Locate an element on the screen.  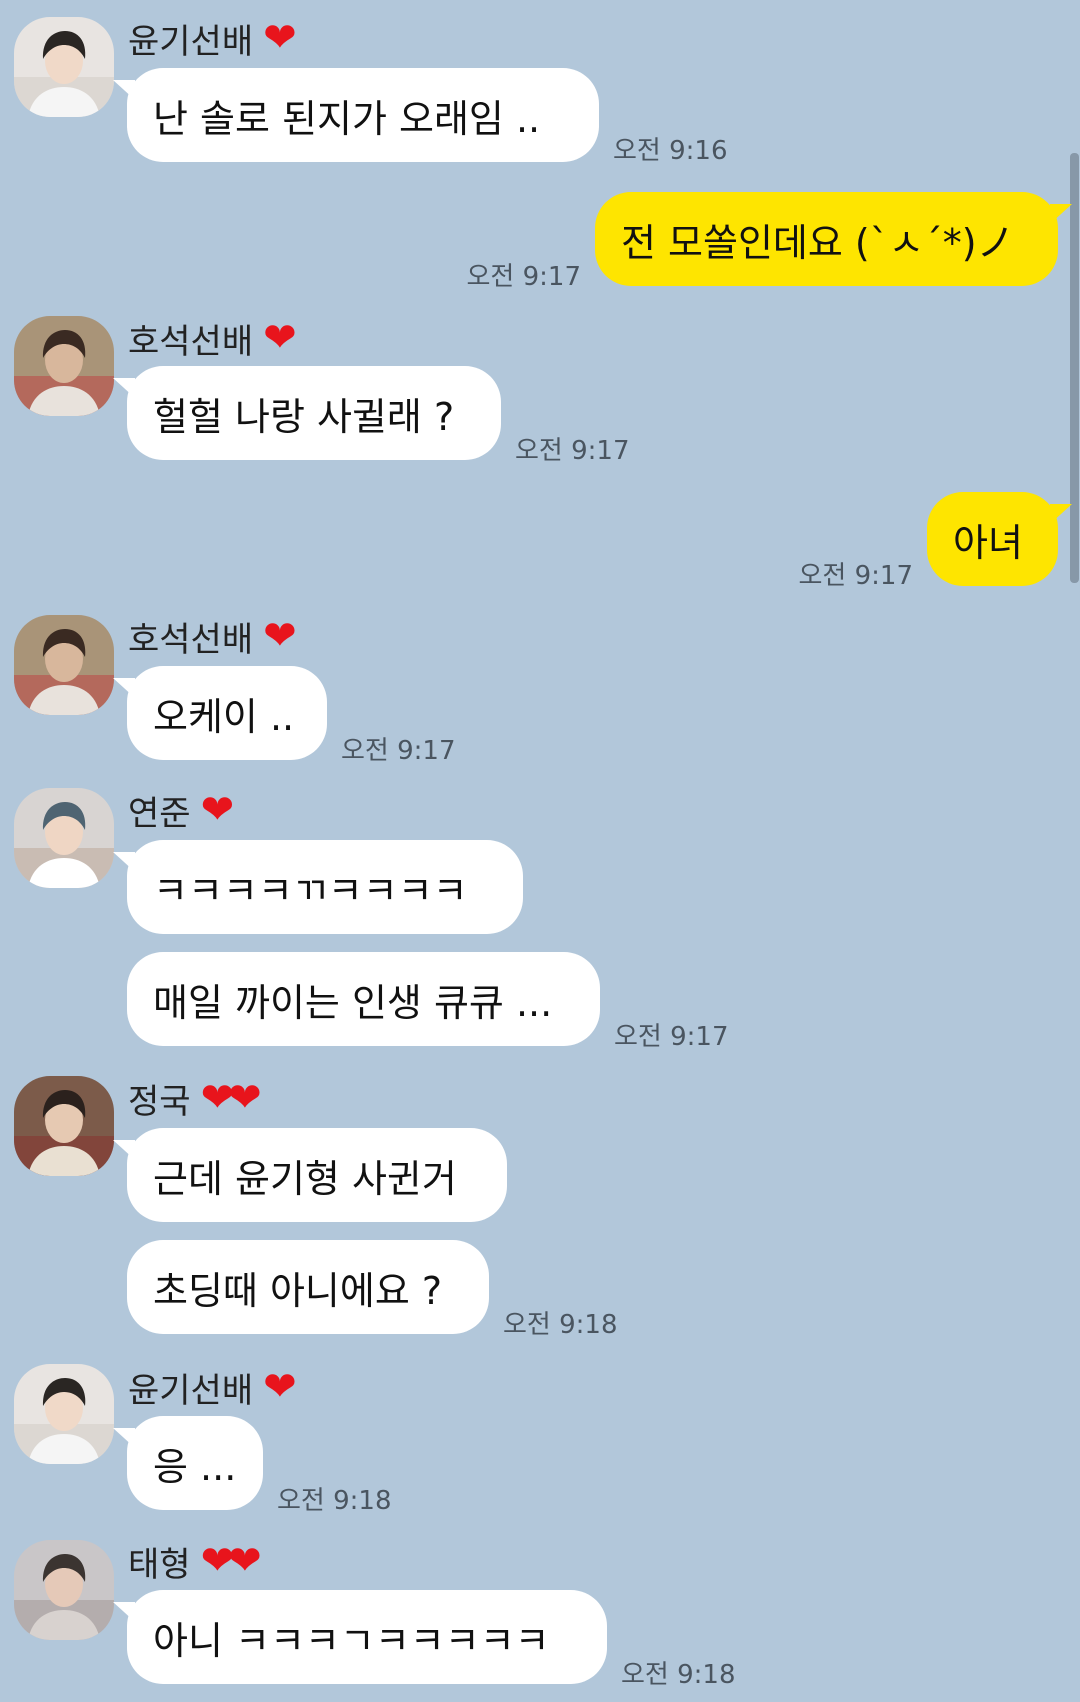
message-bubble: 아녀 is located at coordinates (992, 539).